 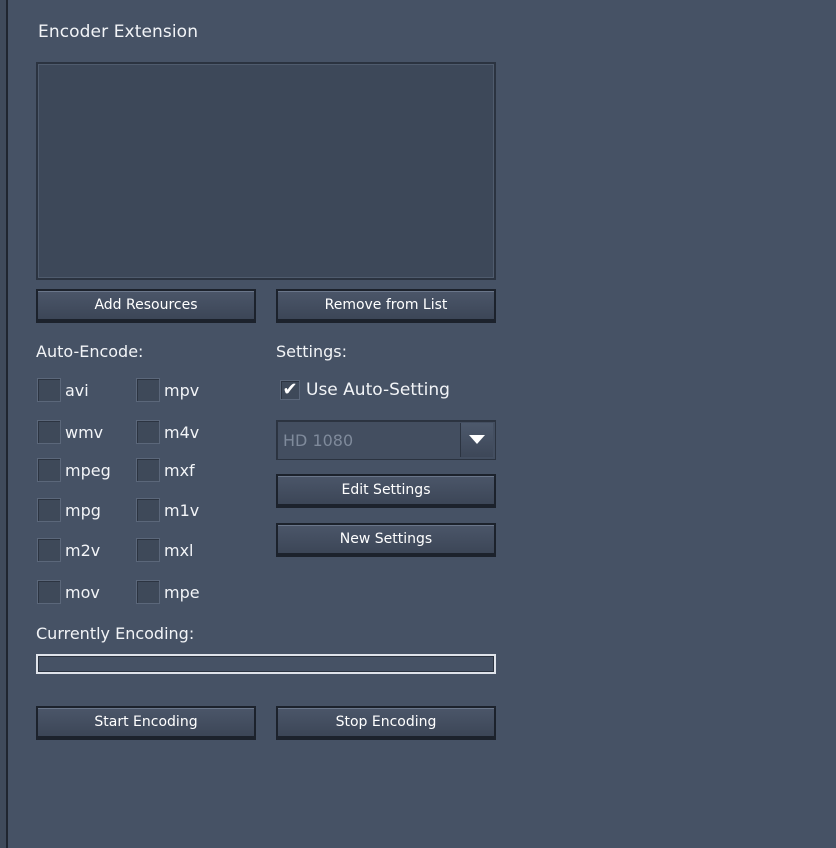 I want to click on check-icon: ✔, so click(x=290, y=389).